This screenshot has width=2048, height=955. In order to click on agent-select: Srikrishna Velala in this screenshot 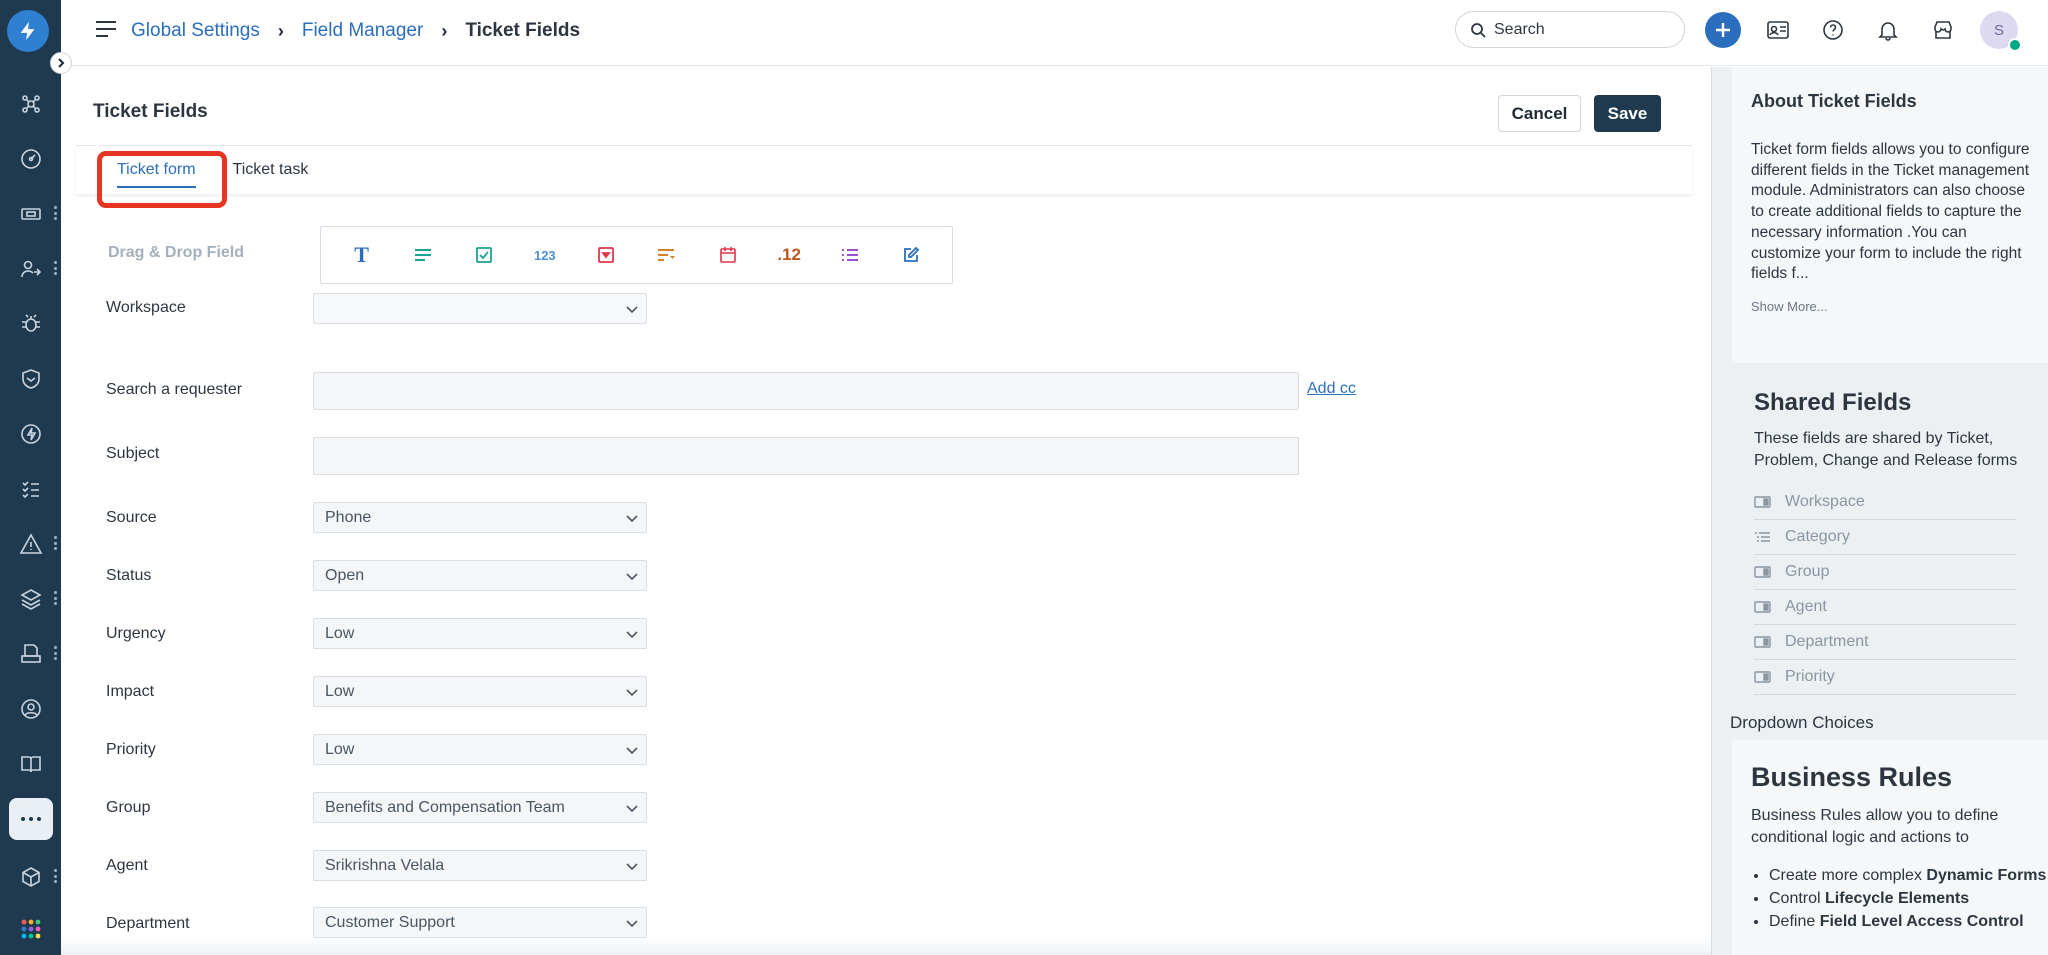, I will do `click(480, 865)`.